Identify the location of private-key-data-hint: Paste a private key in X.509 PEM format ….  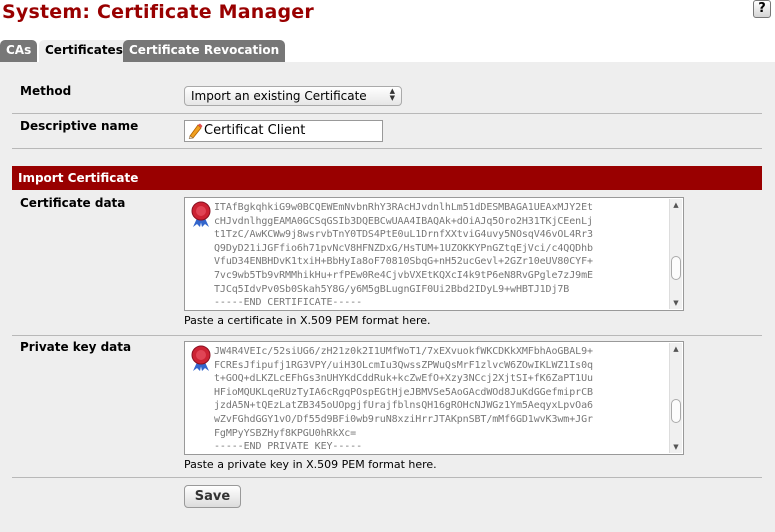
(310, 464).